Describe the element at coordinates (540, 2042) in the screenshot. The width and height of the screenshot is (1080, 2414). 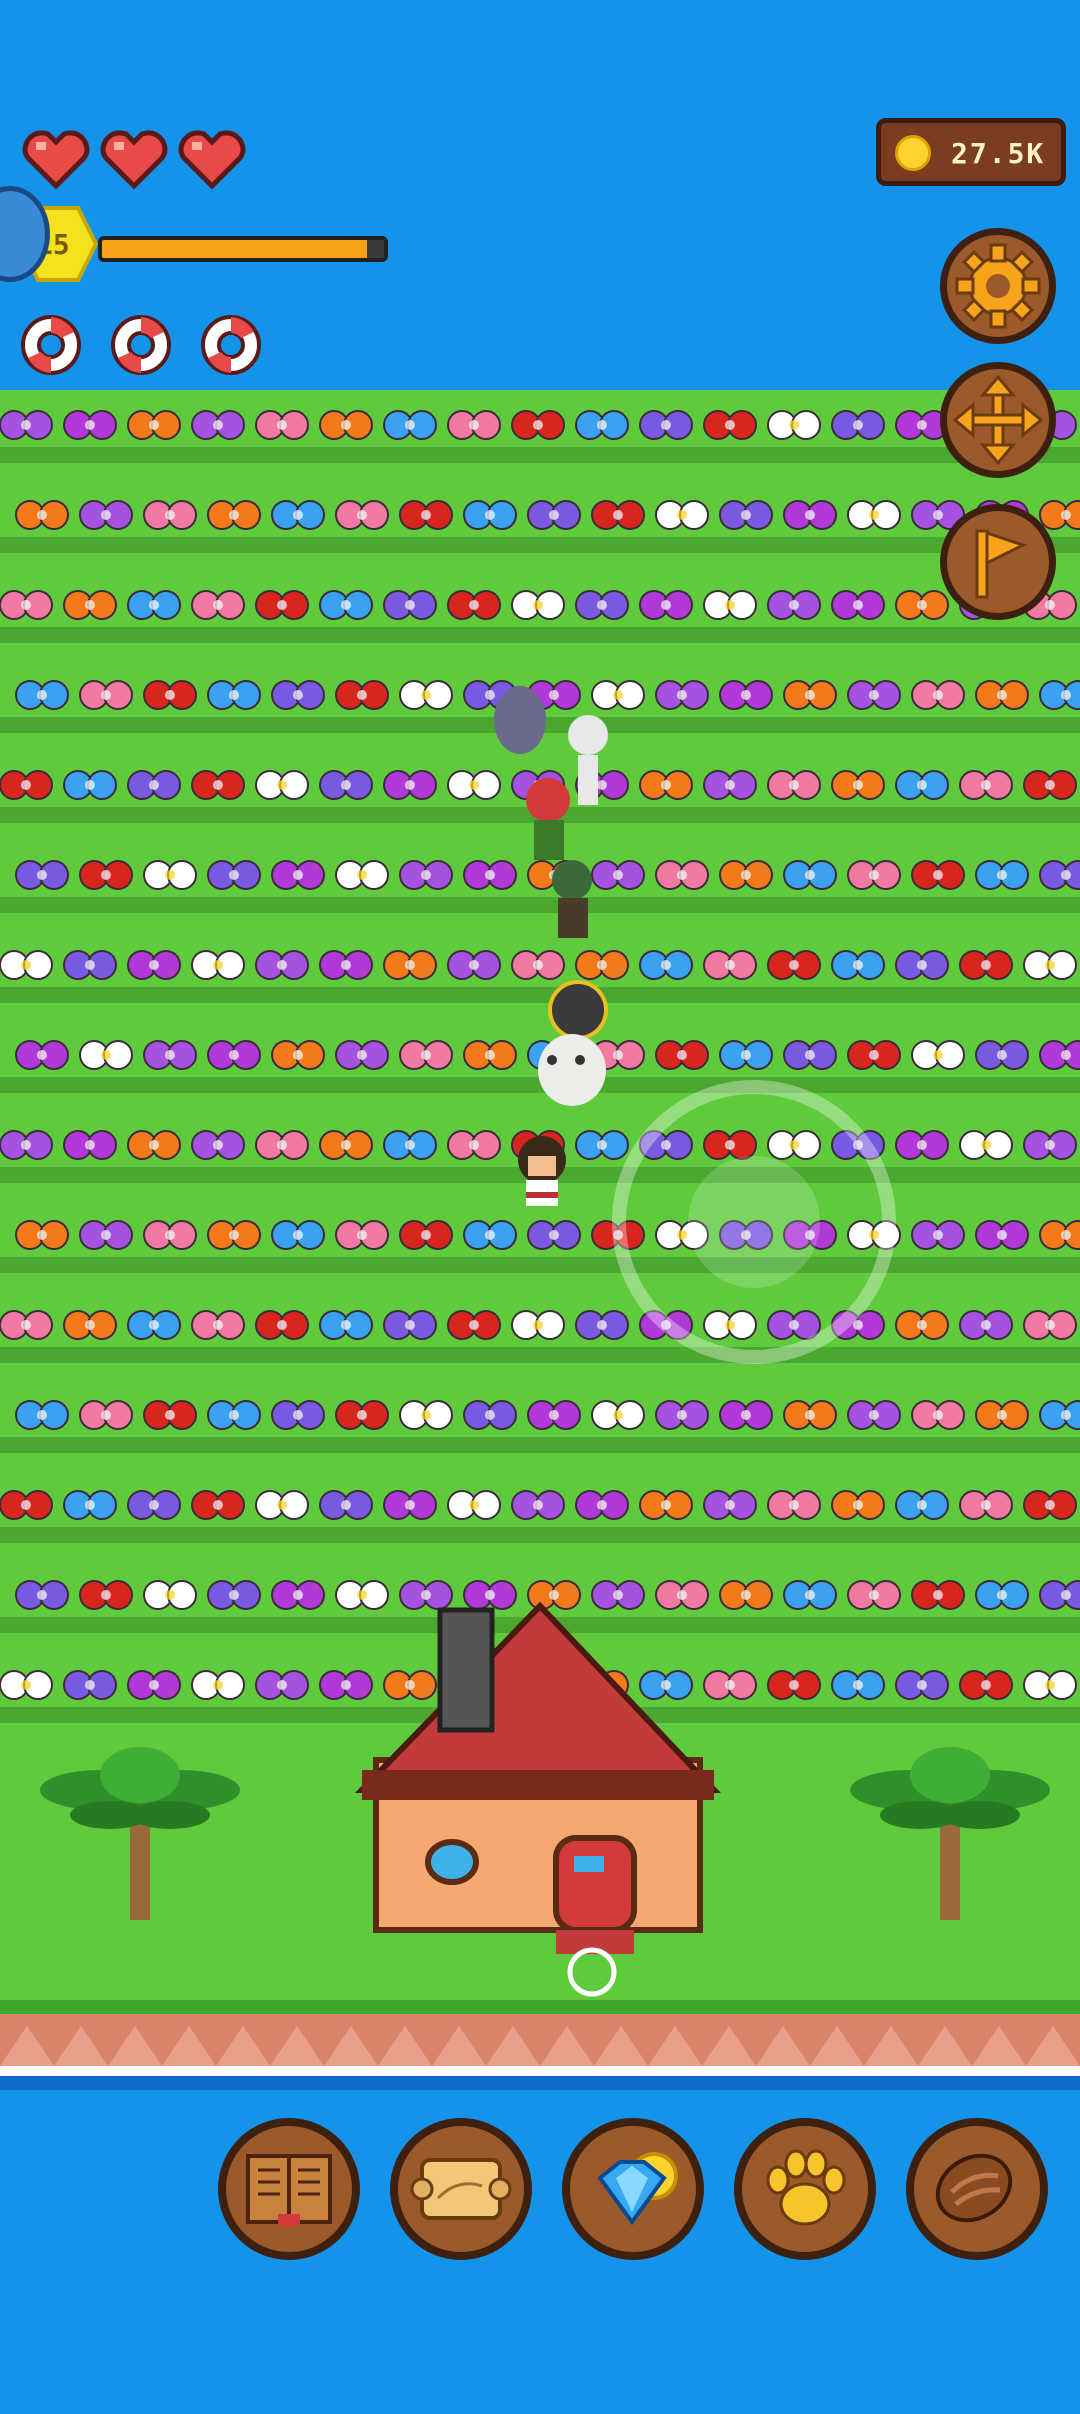
I see `sand-shore` at that location.